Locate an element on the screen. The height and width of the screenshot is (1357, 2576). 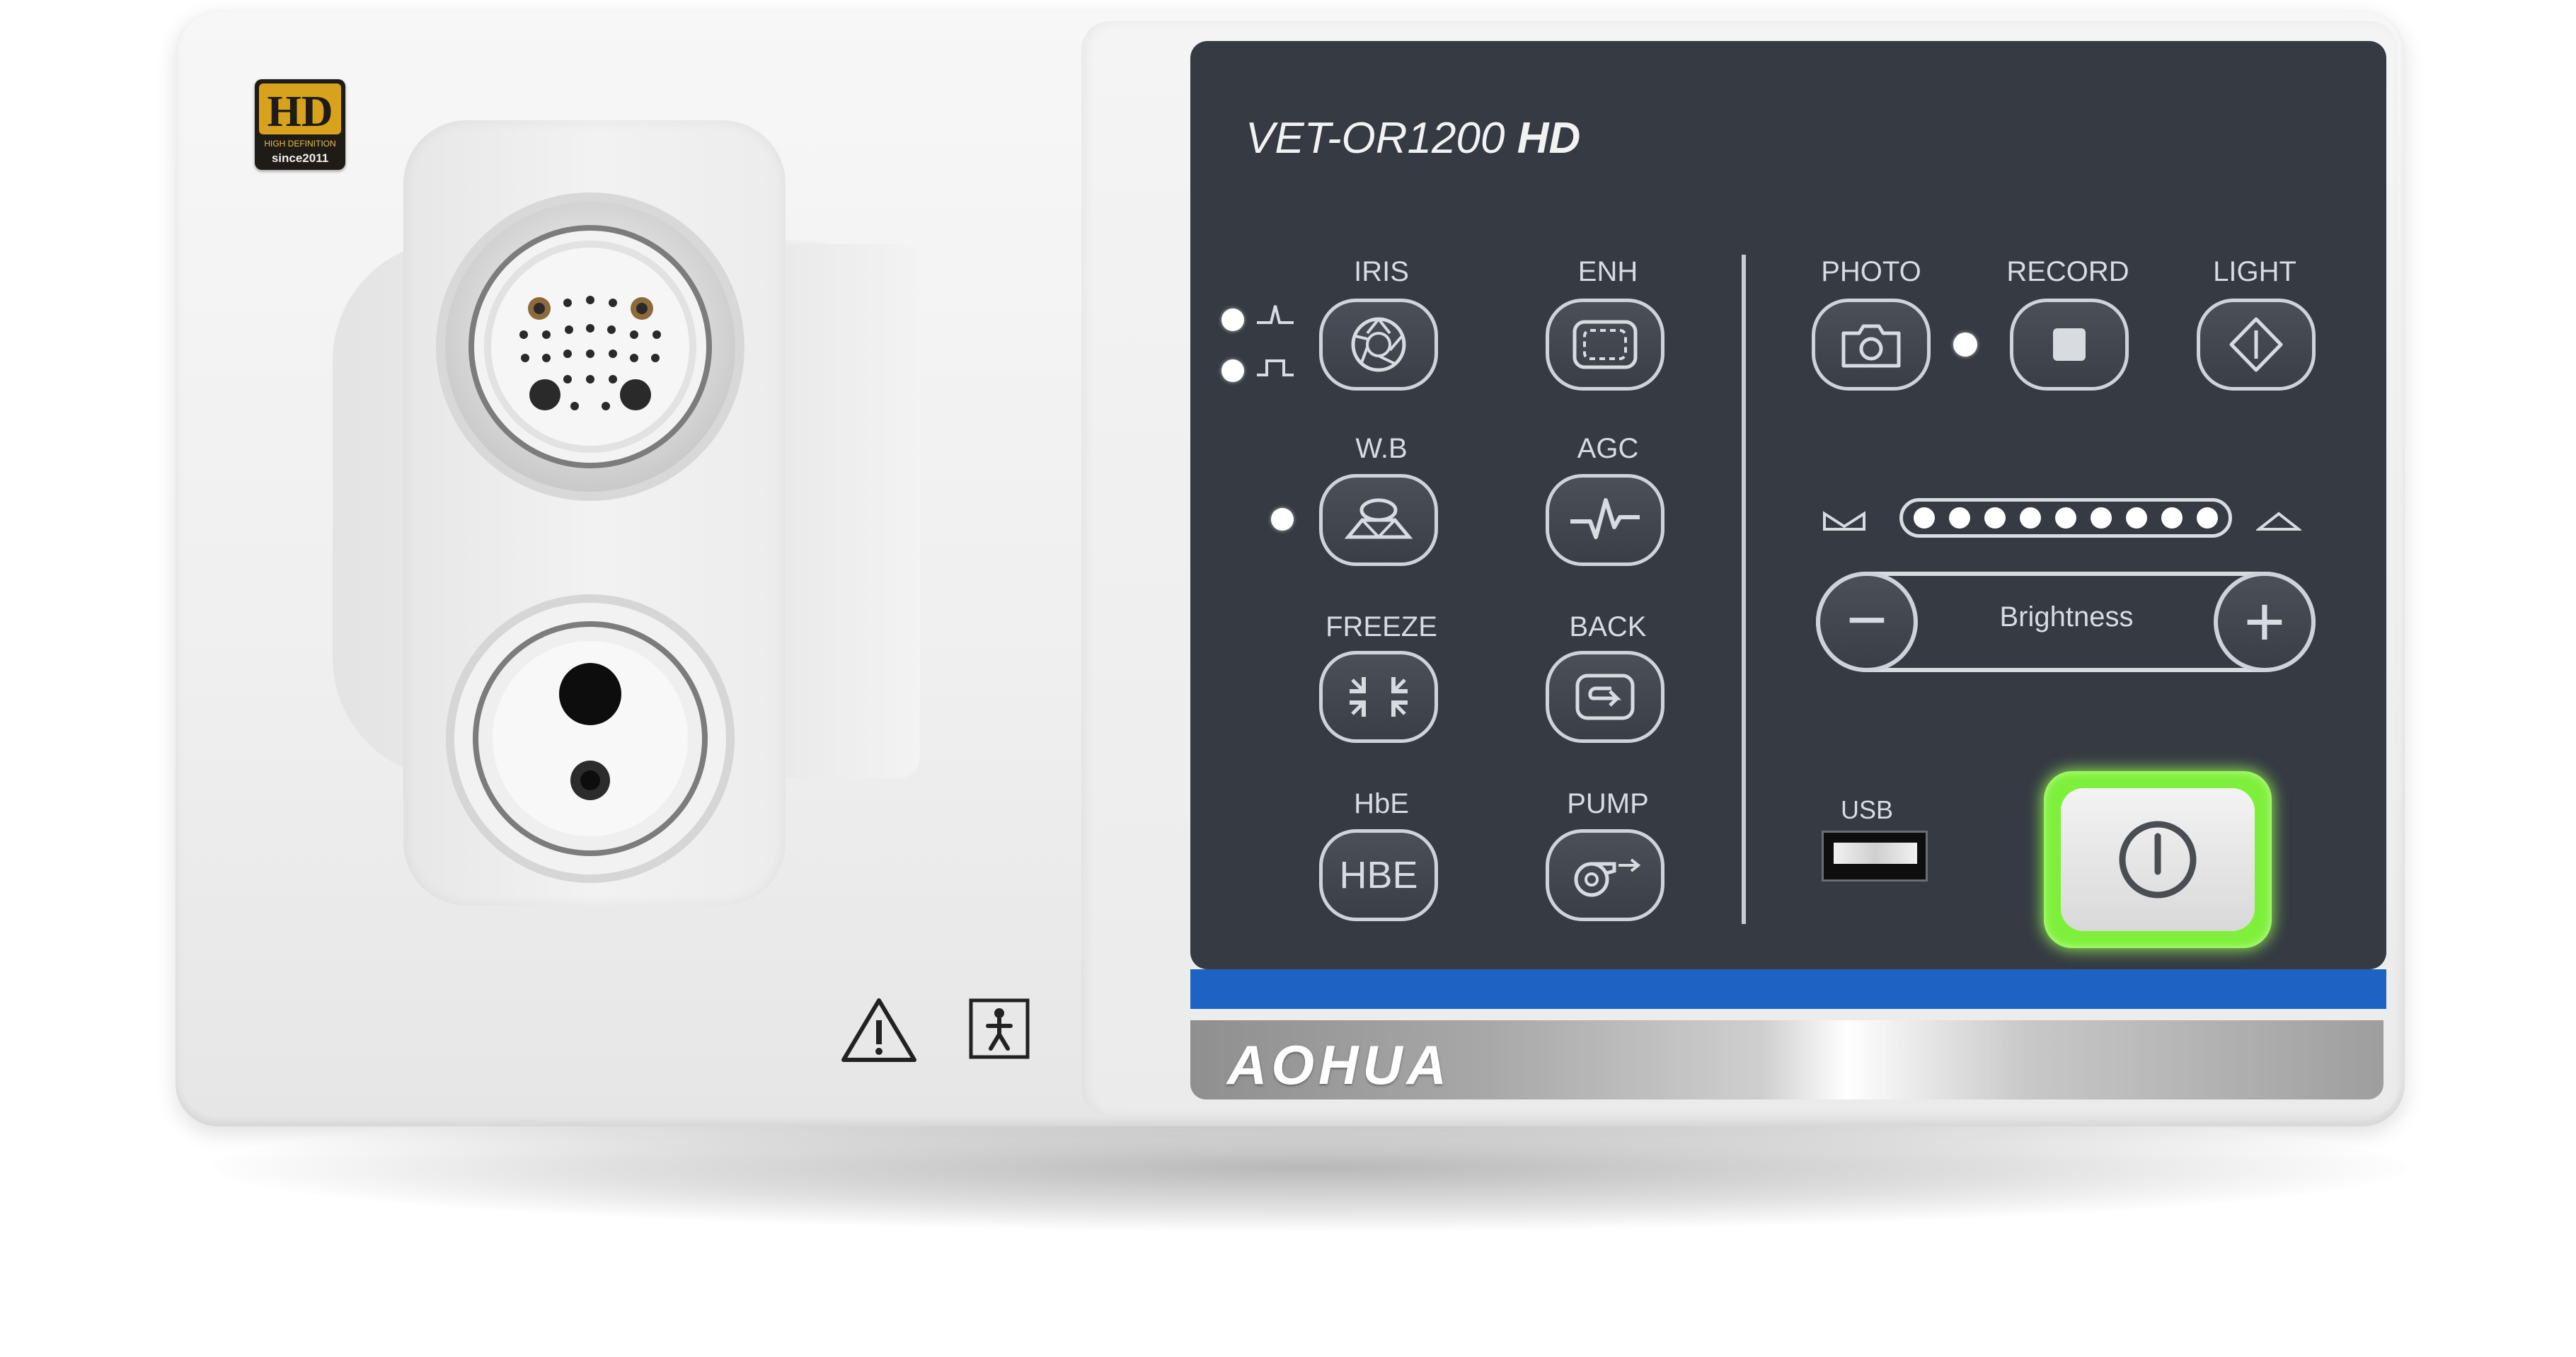
brightness-level-meter is located at coordinates (2065, 518).